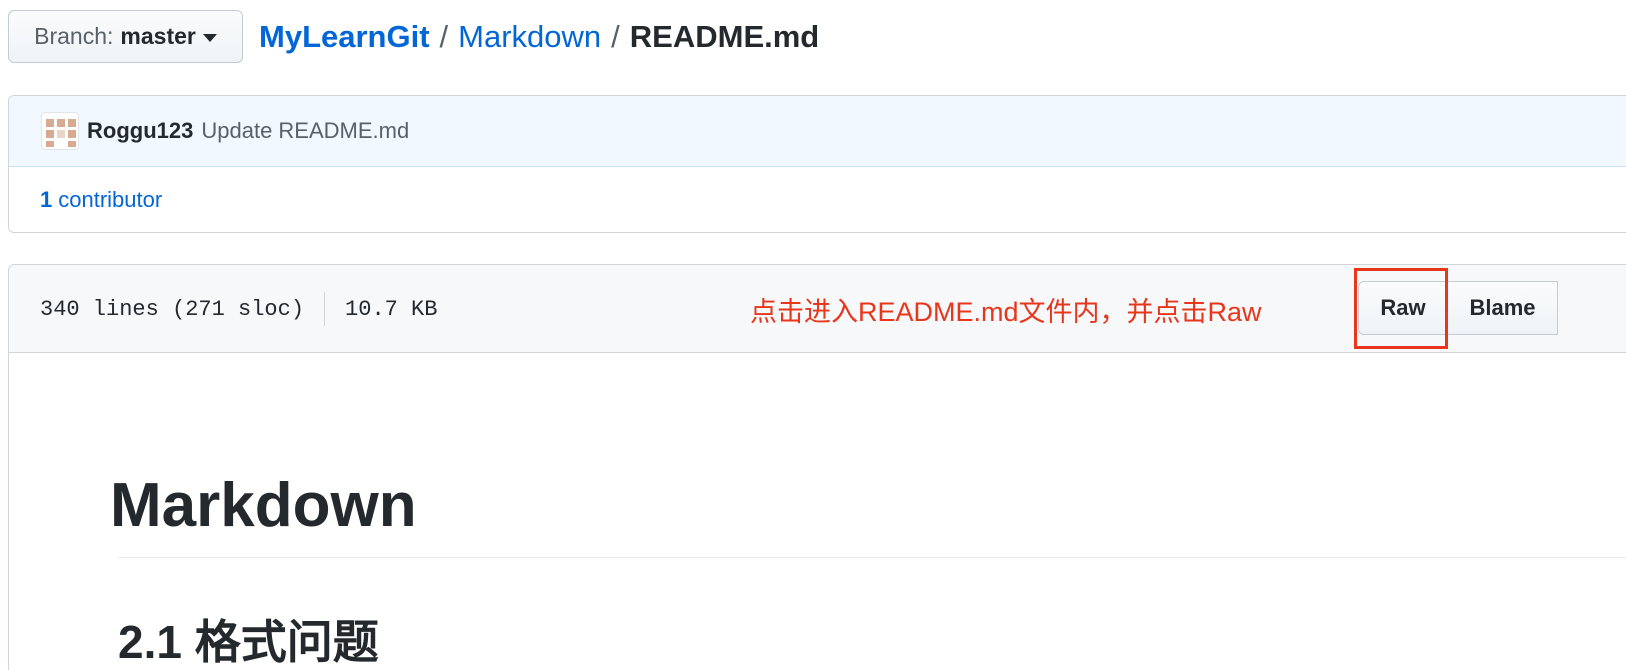  Describe the element at coordinates (209, 38) in the screenshot. I see `caret-down-icon` at that location.